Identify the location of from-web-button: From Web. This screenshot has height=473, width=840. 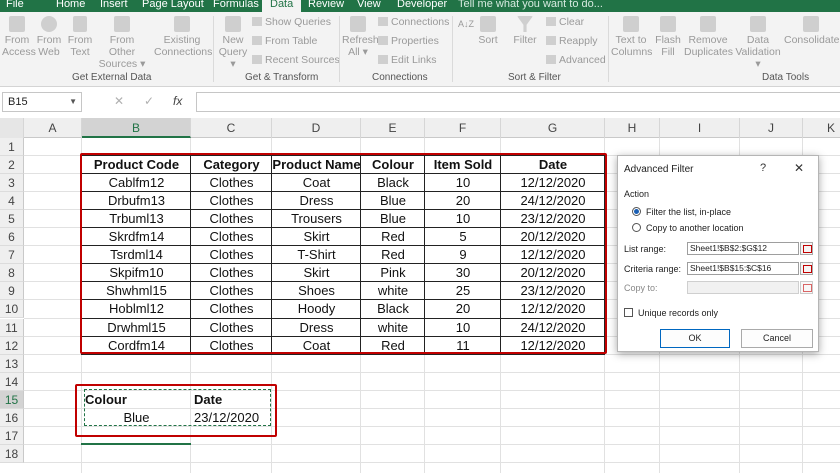
(49, 37).